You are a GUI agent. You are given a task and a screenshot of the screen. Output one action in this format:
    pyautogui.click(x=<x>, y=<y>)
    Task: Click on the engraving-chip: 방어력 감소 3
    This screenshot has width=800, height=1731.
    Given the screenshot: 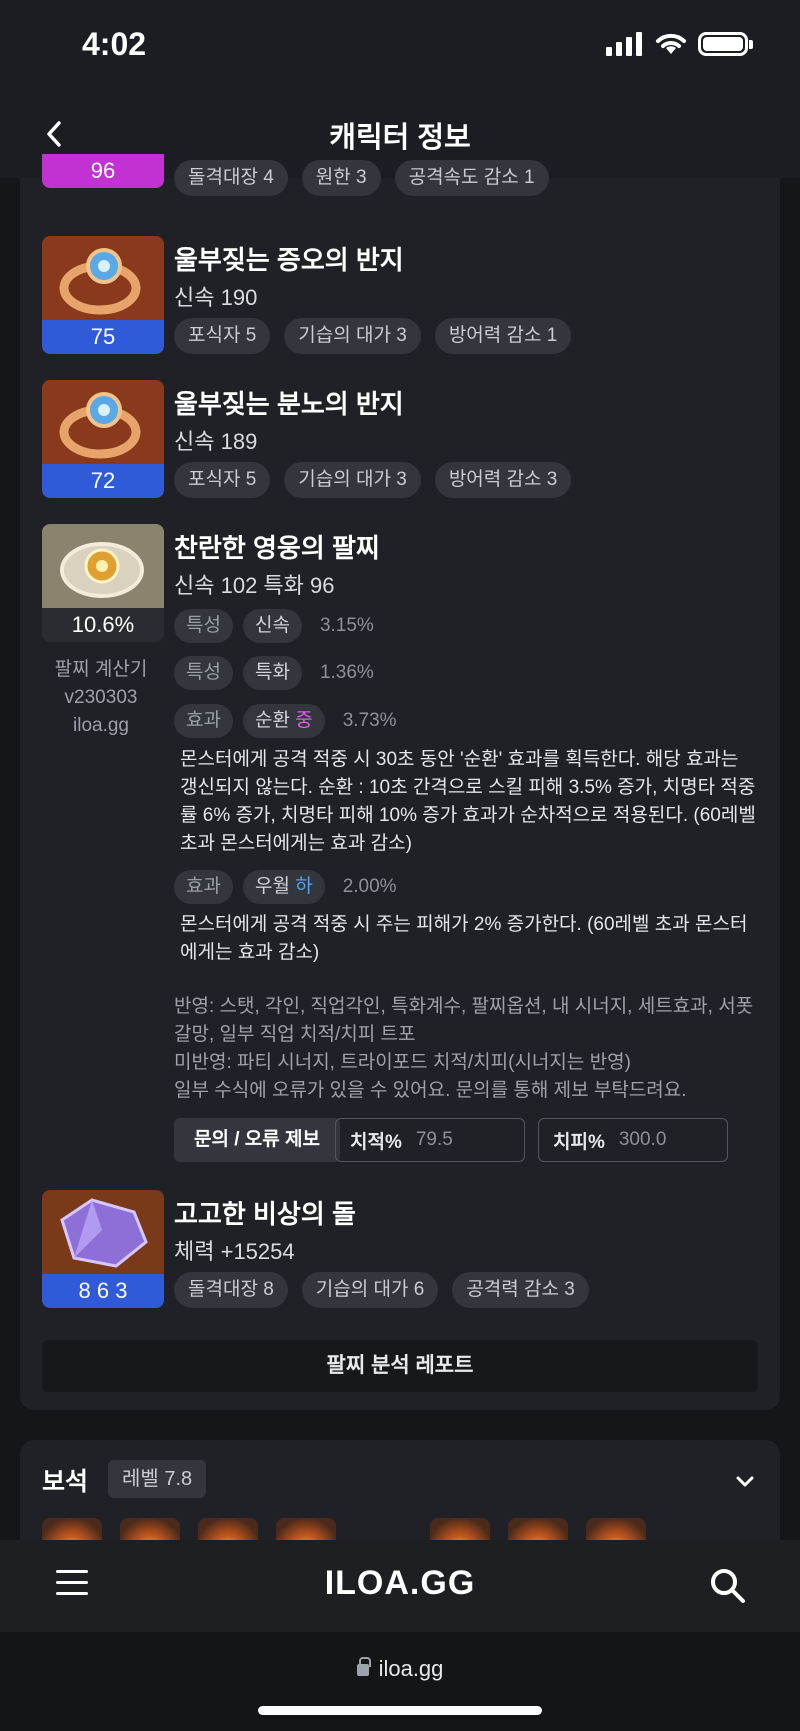 What is the action you would take?
    pyautogui.click(x=503, y=480)
    